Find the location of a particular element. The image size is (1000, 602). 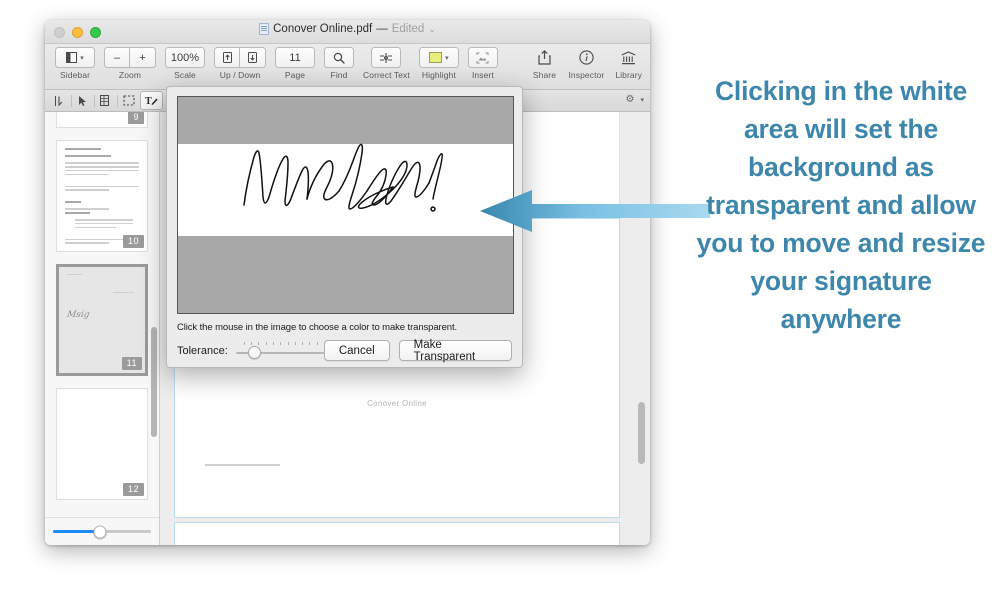

toolbar-item-sidebar: ▾ Sidebar is located at coordinates (75, 63).